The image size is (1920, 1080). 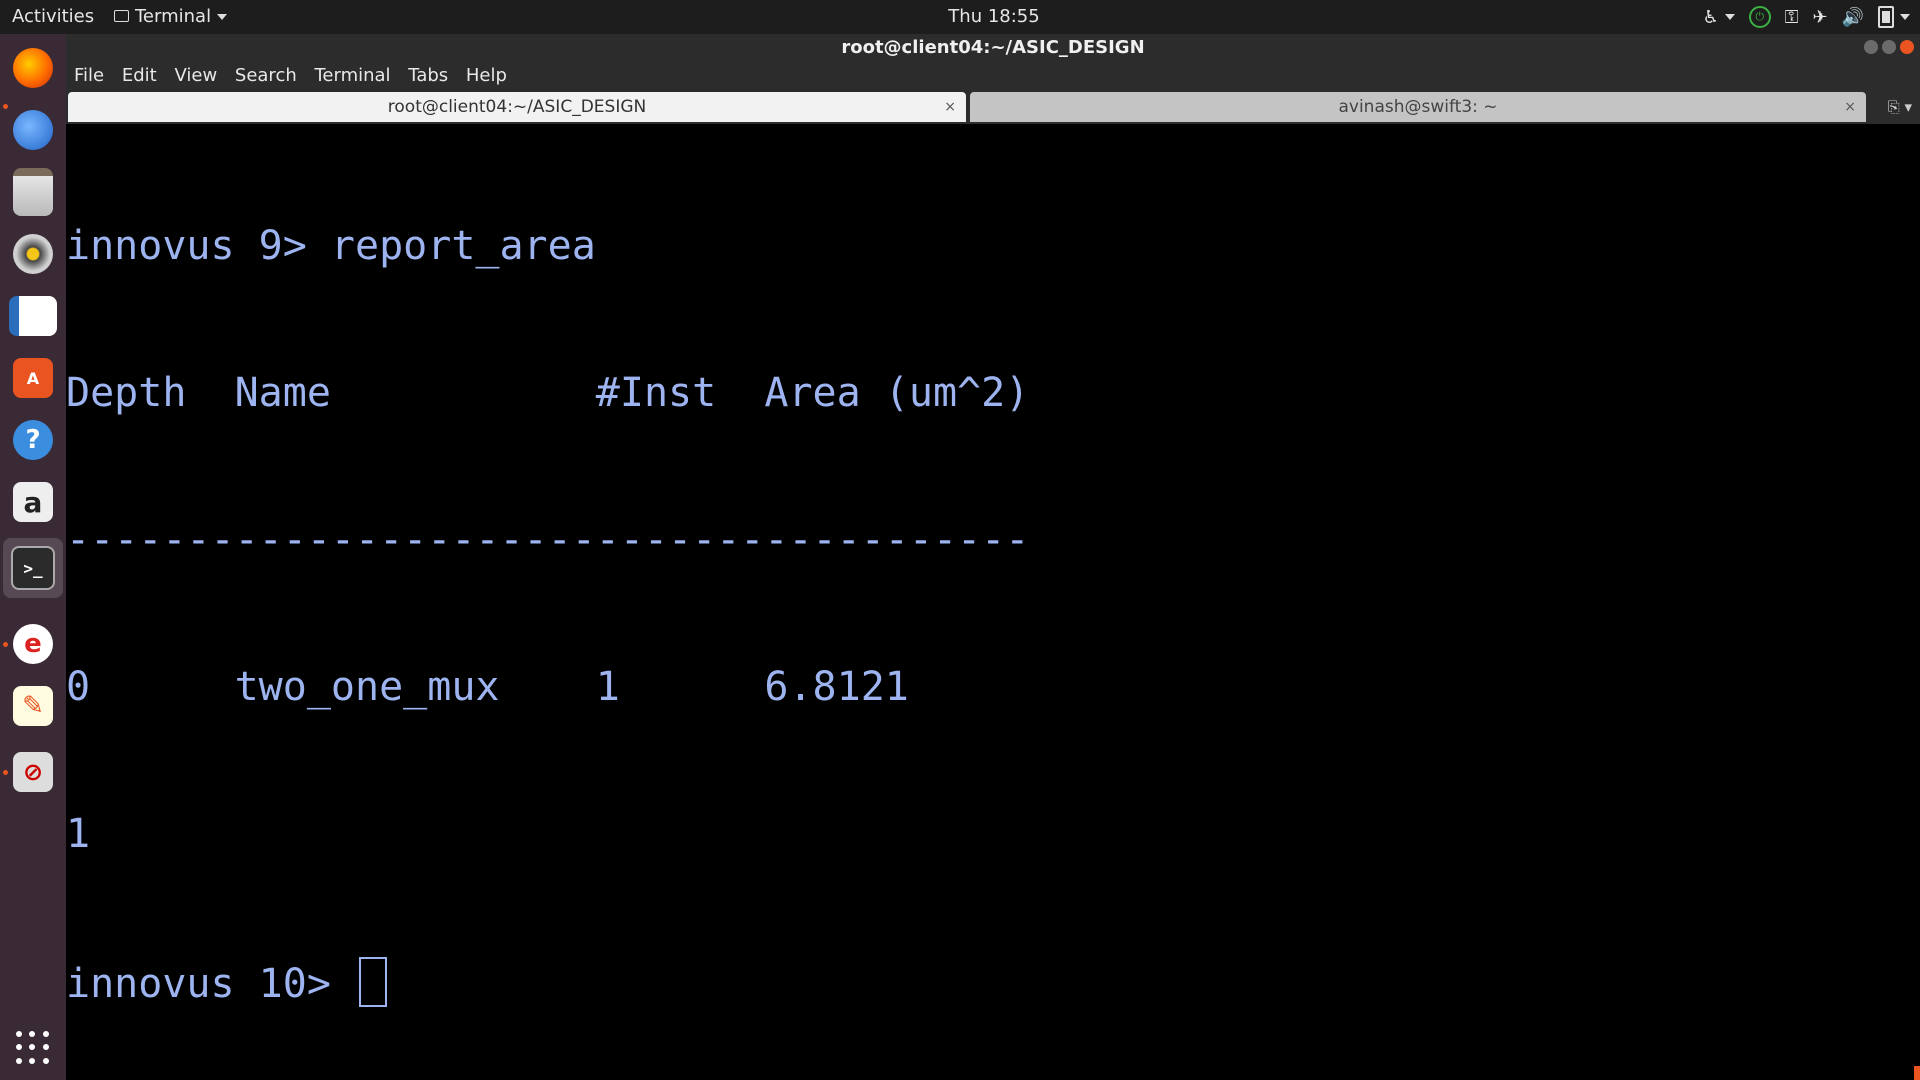 I want to click on window-title-bar: root@client04:~/ASIC_DESIGN, so click(x=993, y=48).